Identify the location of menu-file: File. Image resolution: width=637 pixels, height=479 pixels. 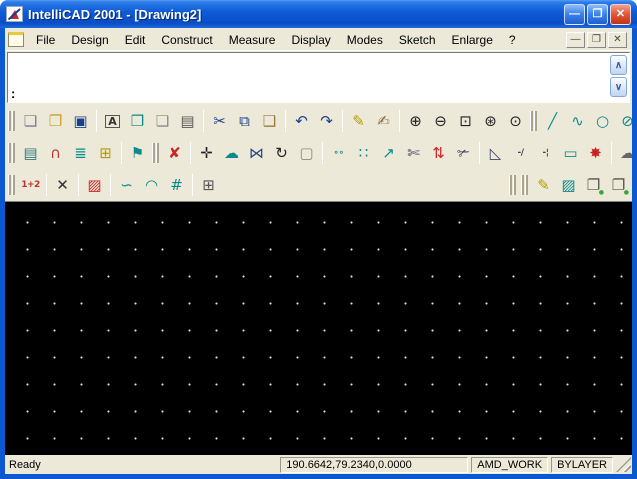
(45, 40).